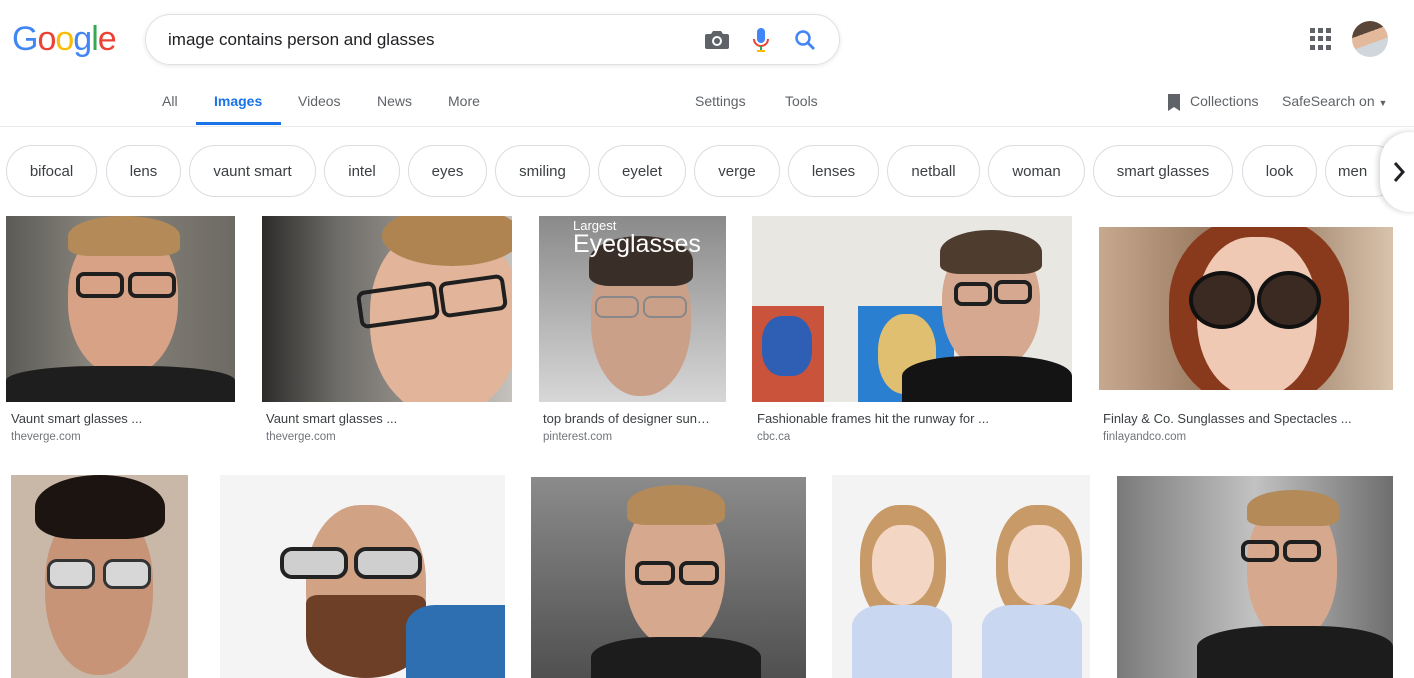  What do you see at coordinates (542, 171) in the screenshot?
I see `chip-smiling: smiling` at bounding box center [542, 171].